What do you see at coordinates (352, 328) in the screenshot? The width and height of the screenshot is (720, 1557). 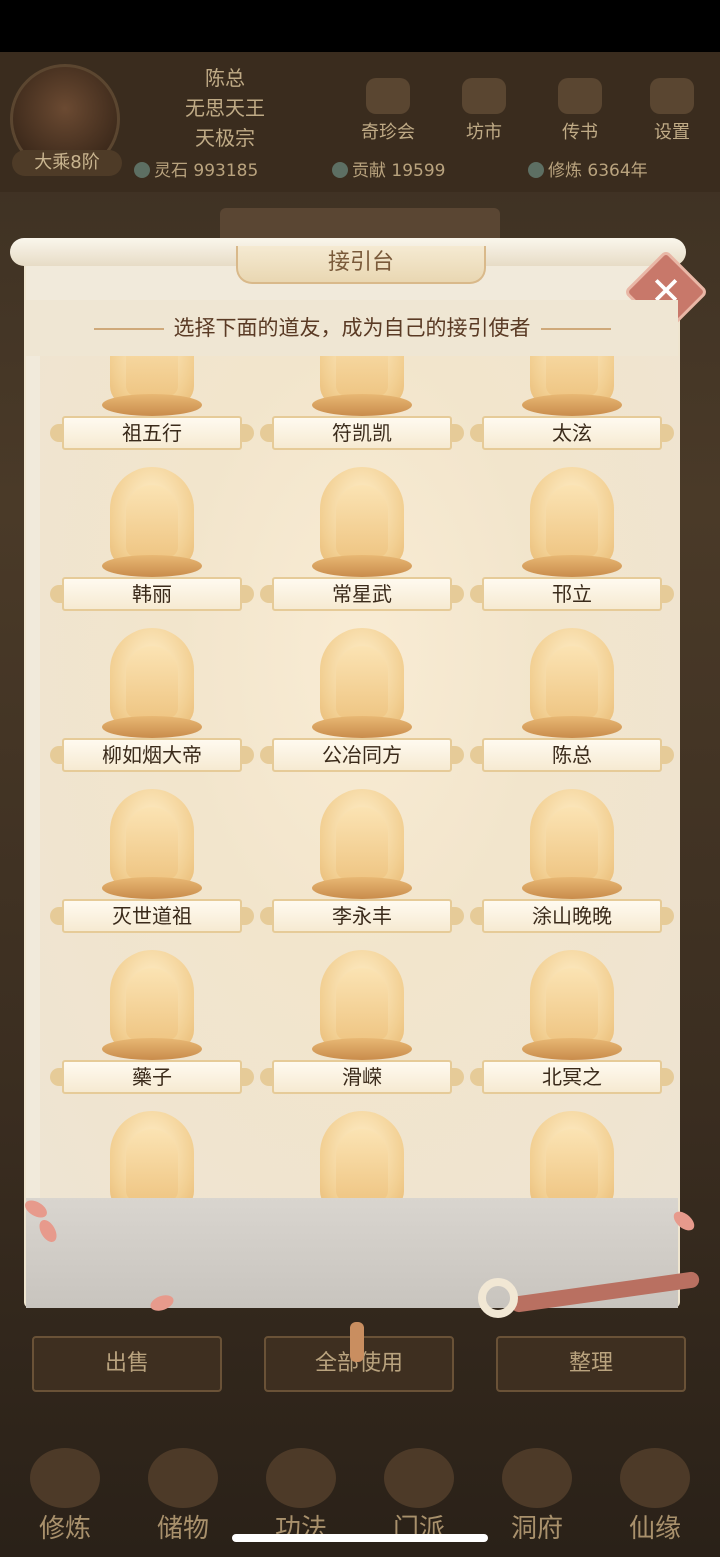 I see `modal-subtitle: 选择下面的道友，成为自己的接引使者` at bounding box center [352, 328].